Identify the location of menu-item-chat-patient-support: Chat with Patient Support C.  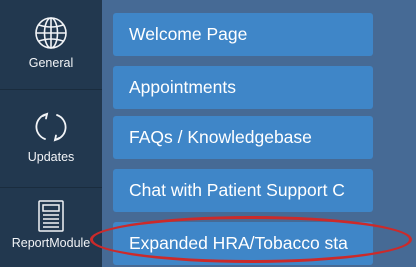
(243, 190).